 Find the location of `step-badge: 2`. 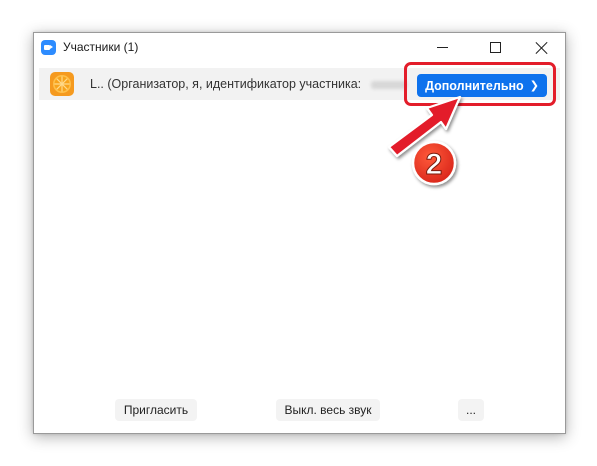

step-badge: 2 is located at coordinates (434, 163).